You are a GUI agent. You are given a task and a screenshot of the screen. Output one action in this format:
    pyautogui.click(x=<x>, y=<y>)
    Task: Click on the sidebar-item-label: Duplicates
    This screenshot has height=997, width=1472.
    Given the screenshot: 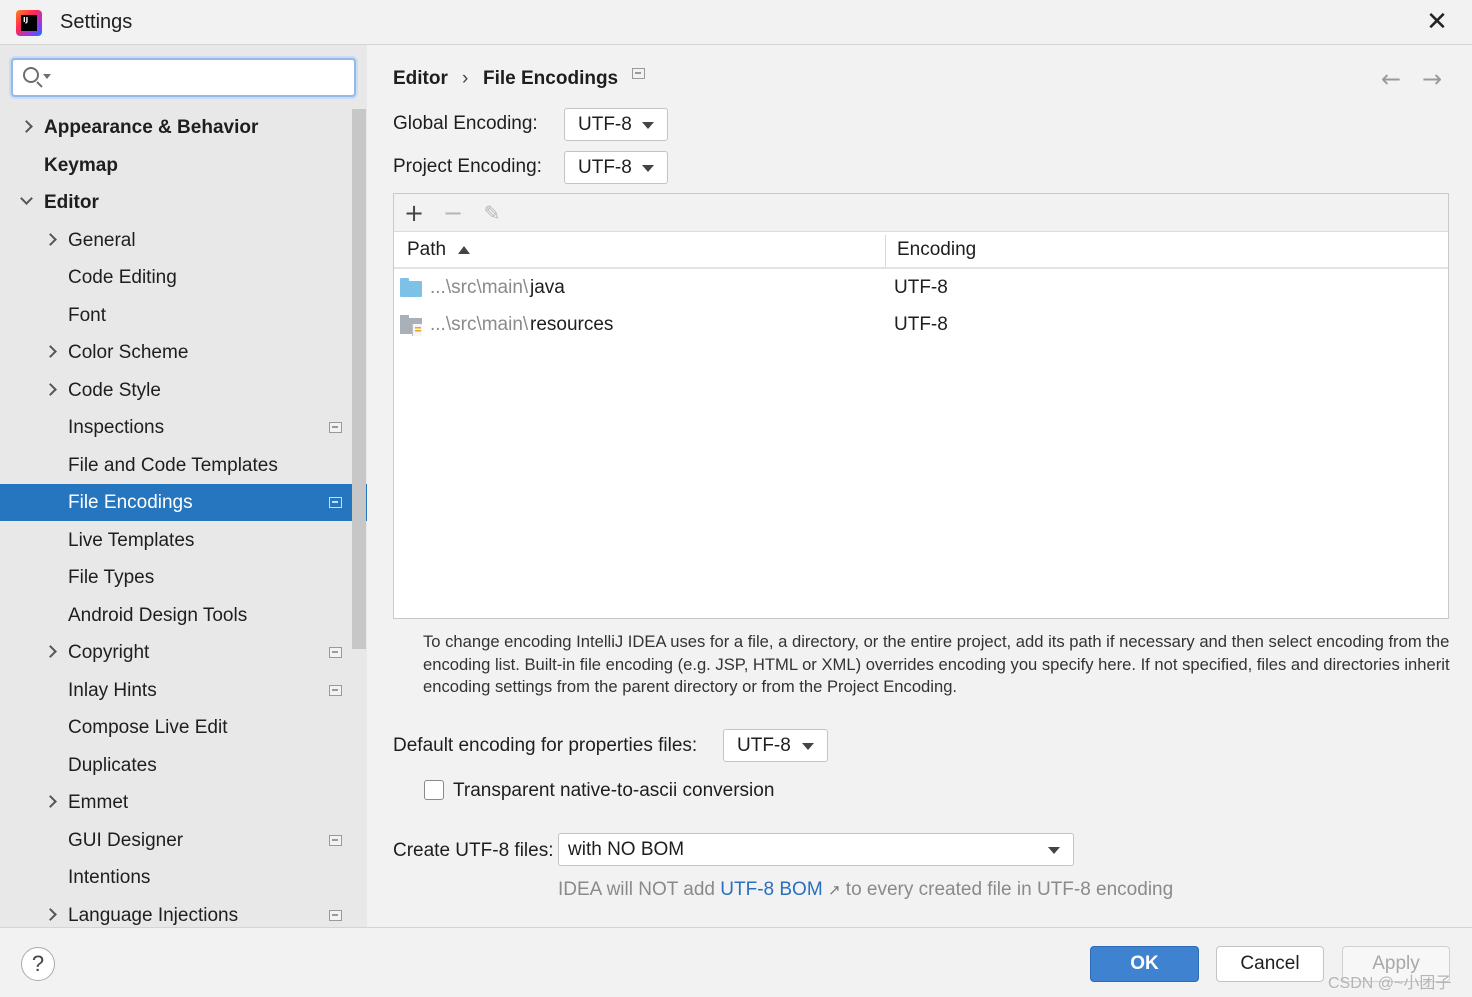 What is the action you would take?
    pyautogui.click(x=112, y=765)
    